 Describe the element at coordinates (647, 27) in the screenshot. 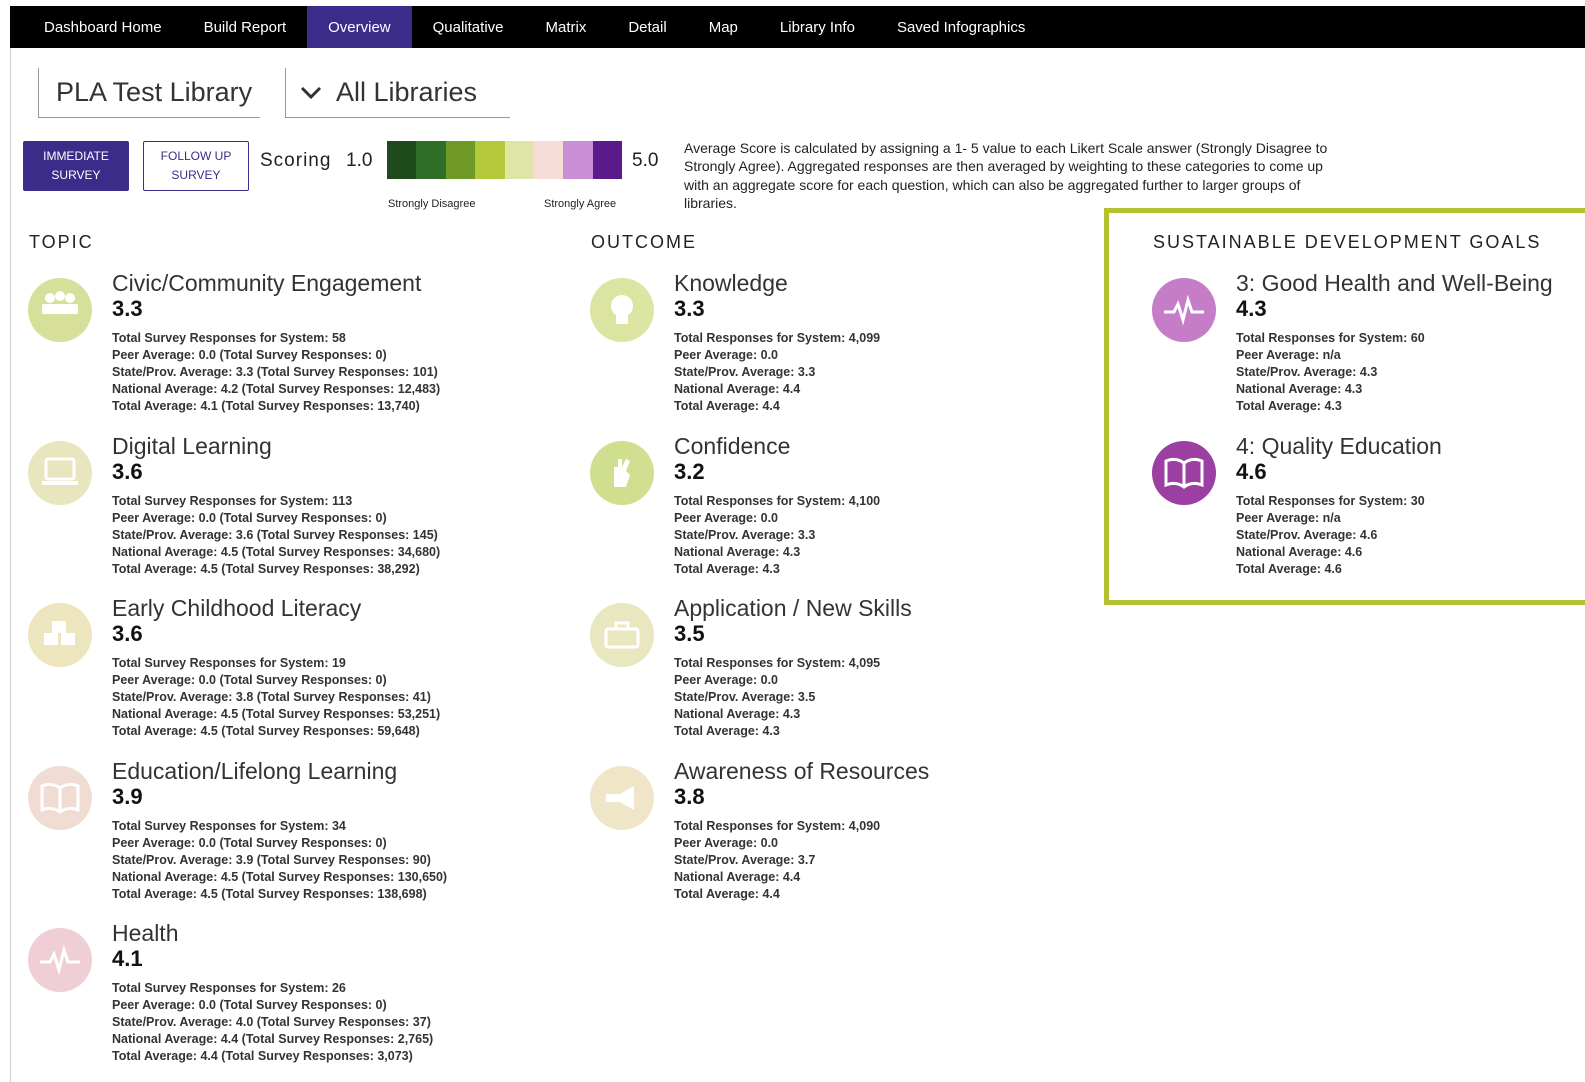

I see `nav-detail: Detail` at that location.